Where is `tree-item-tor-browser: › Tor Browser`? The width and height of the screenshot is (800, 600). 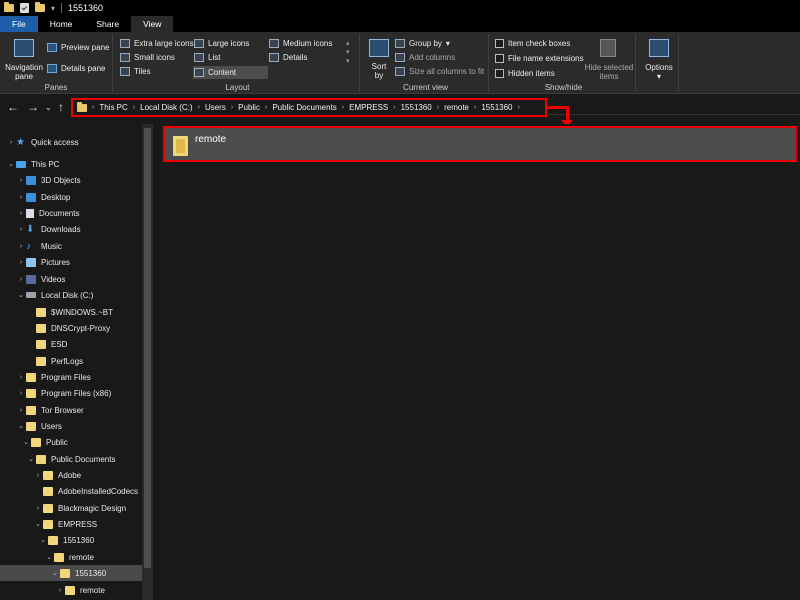
tree-item-tor-browser: › Tor Browser is located at coordinates (71, 410).